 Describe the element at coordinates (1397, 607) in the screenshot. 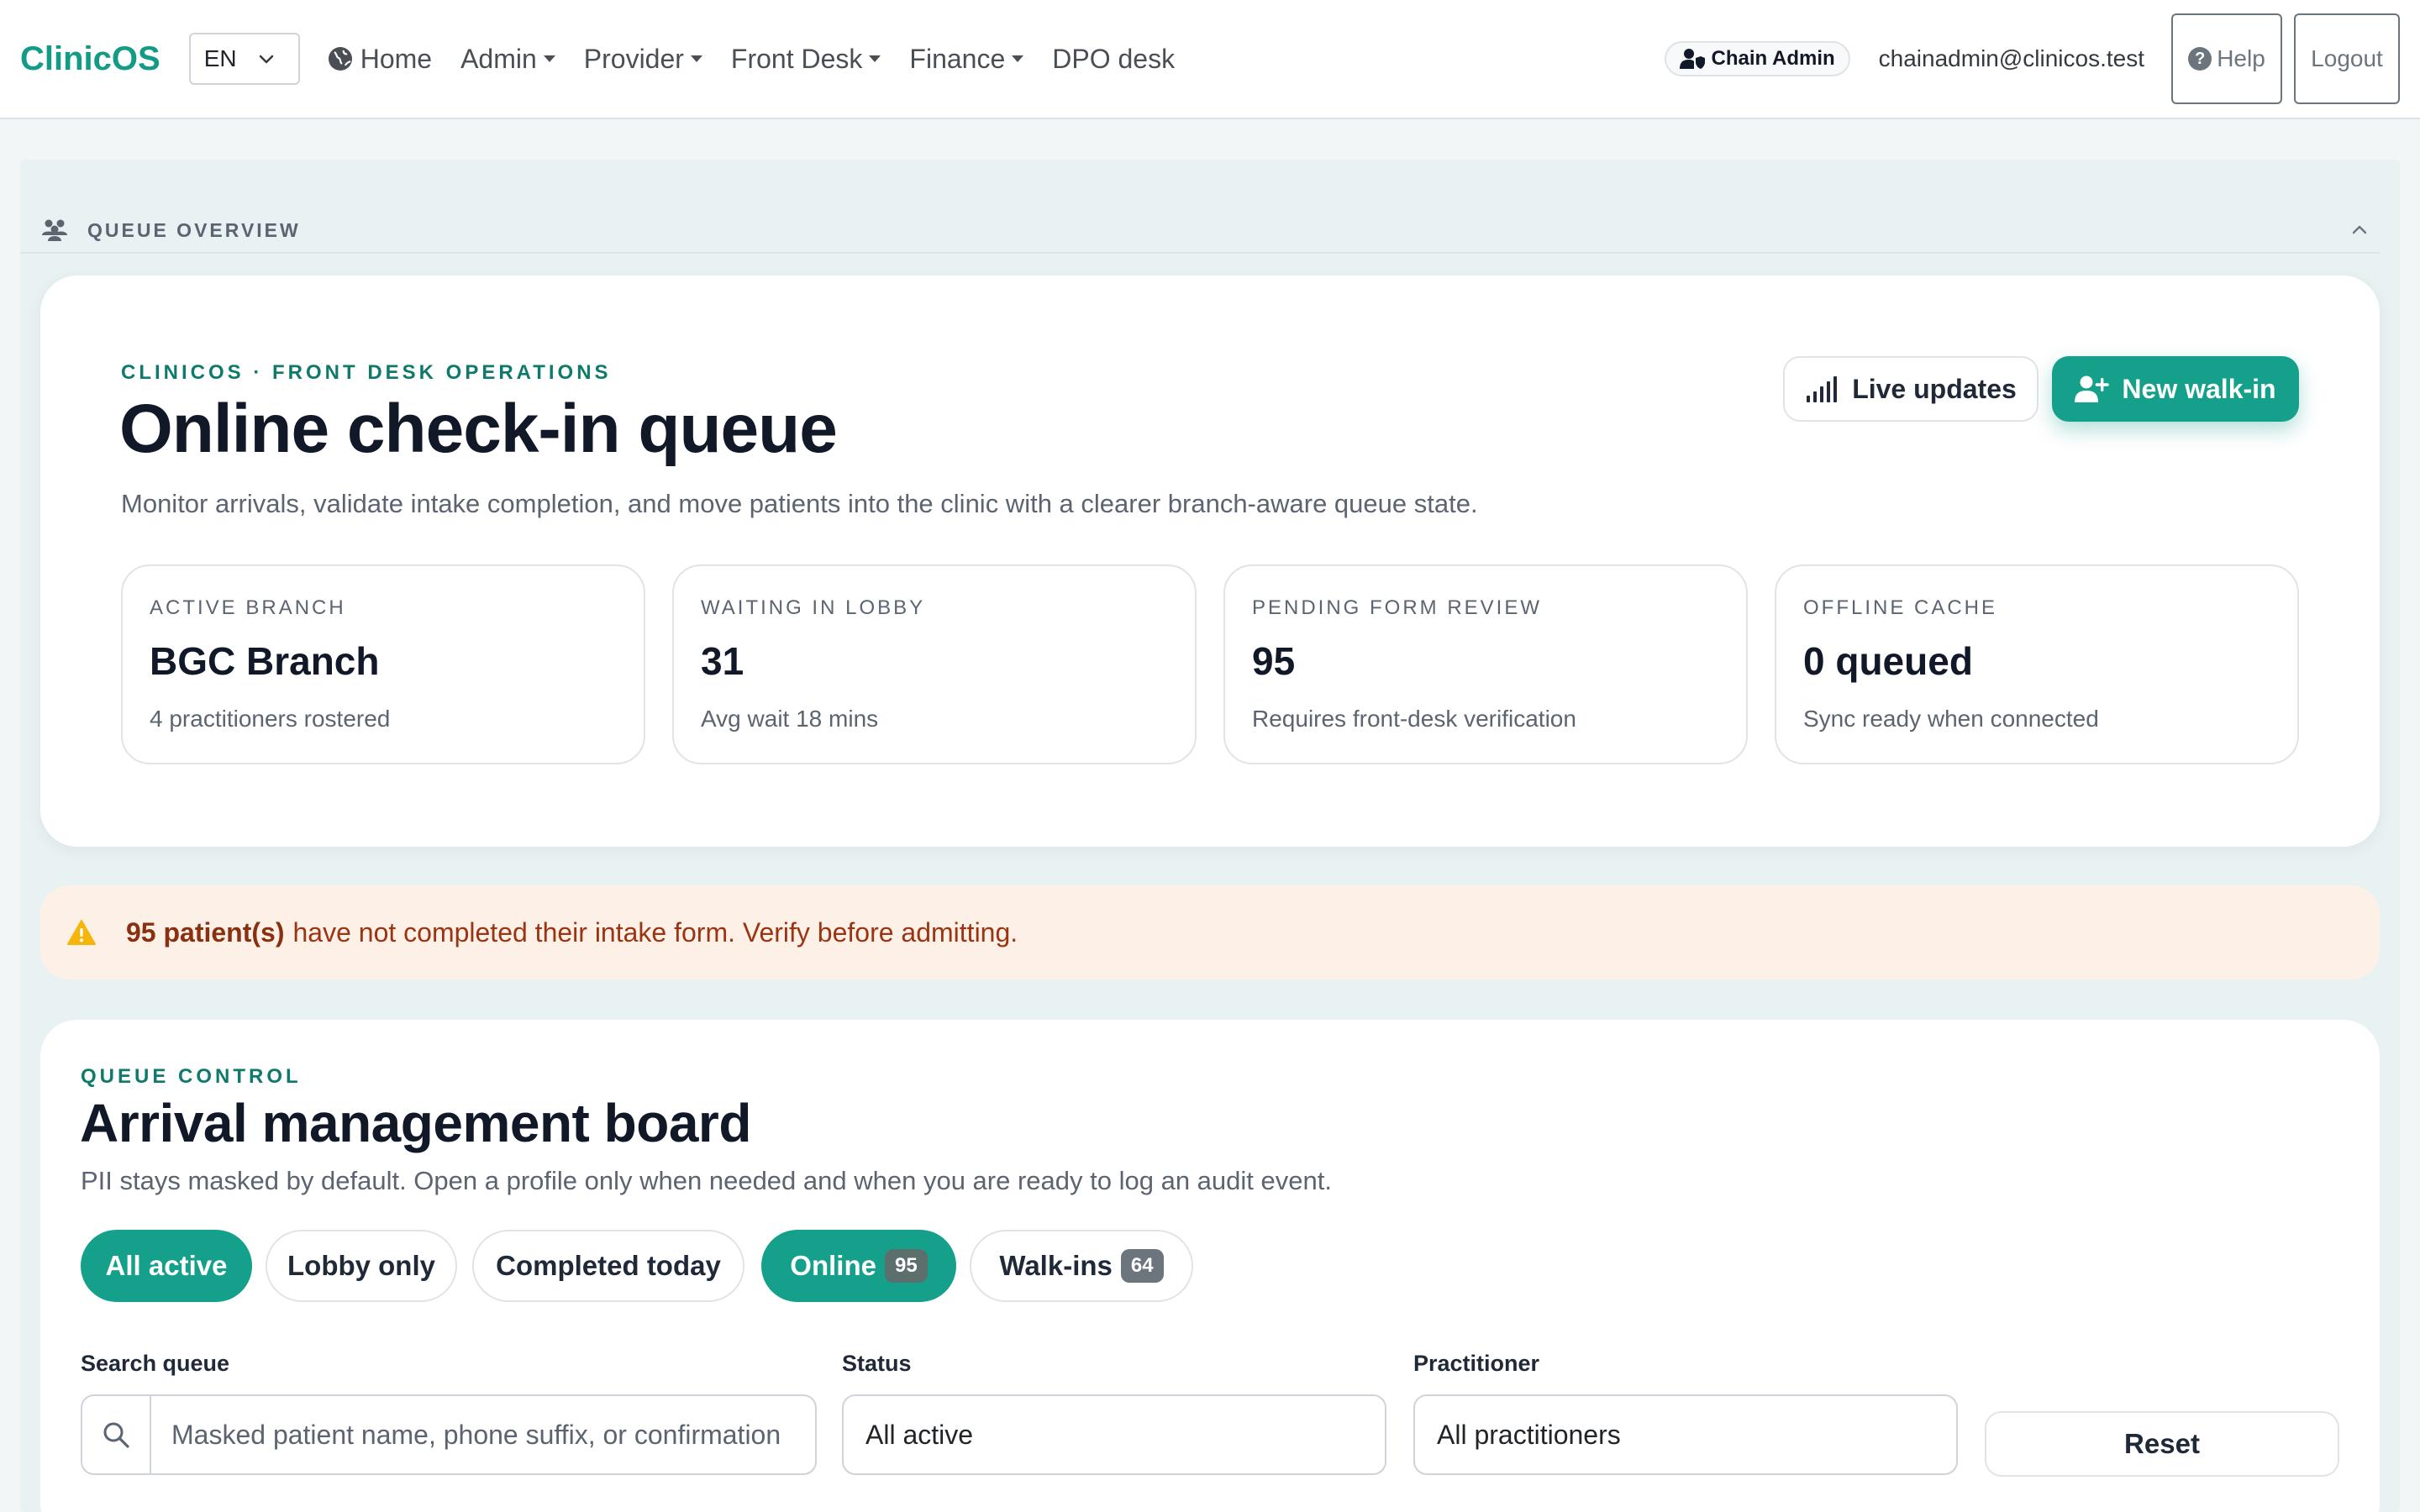

I see `stat-label: PENDING FORM REVIEW` at that location.